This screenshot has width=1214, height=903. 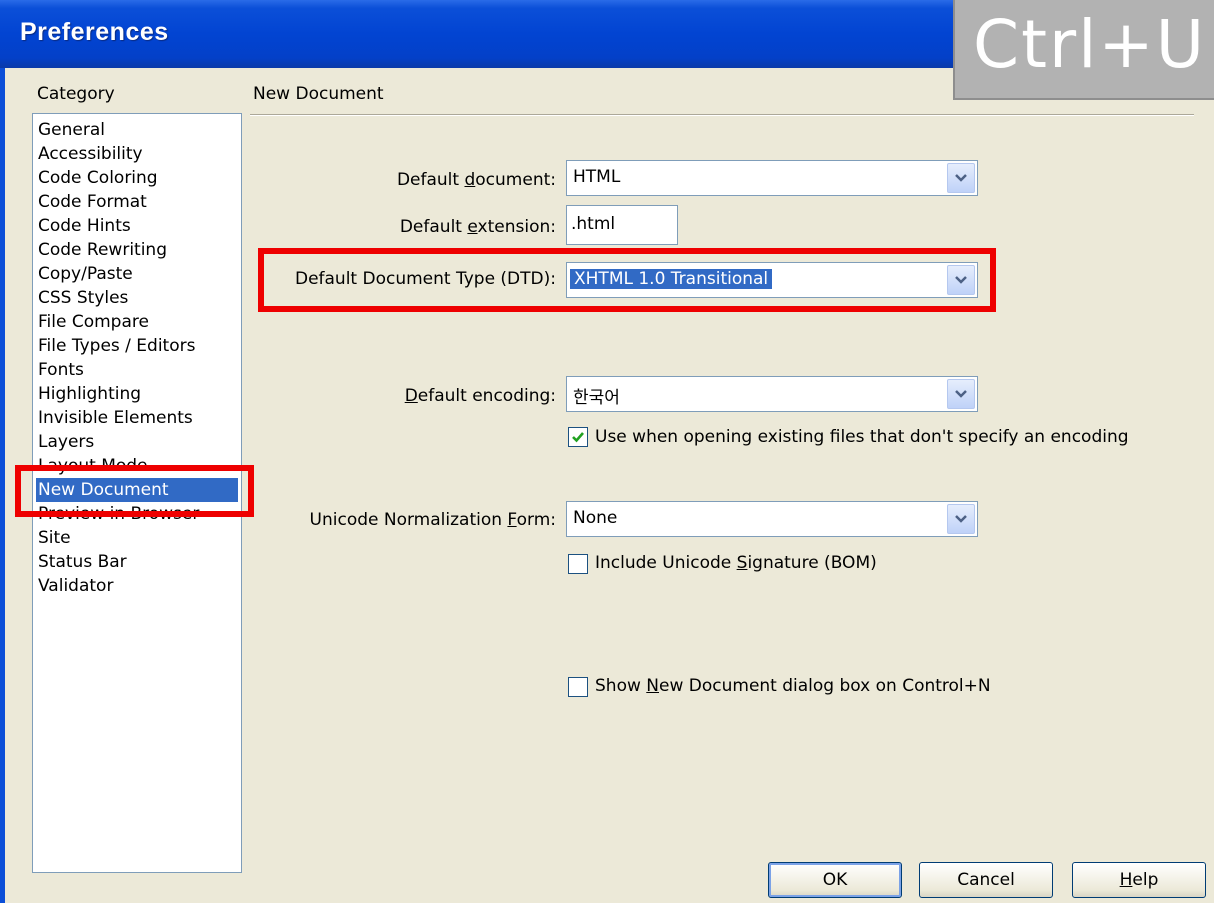 What do you see at coordinates (595, 518) in the screenshot?
I see `unicode-normalization-value: None` at bounding box center [595, 518].